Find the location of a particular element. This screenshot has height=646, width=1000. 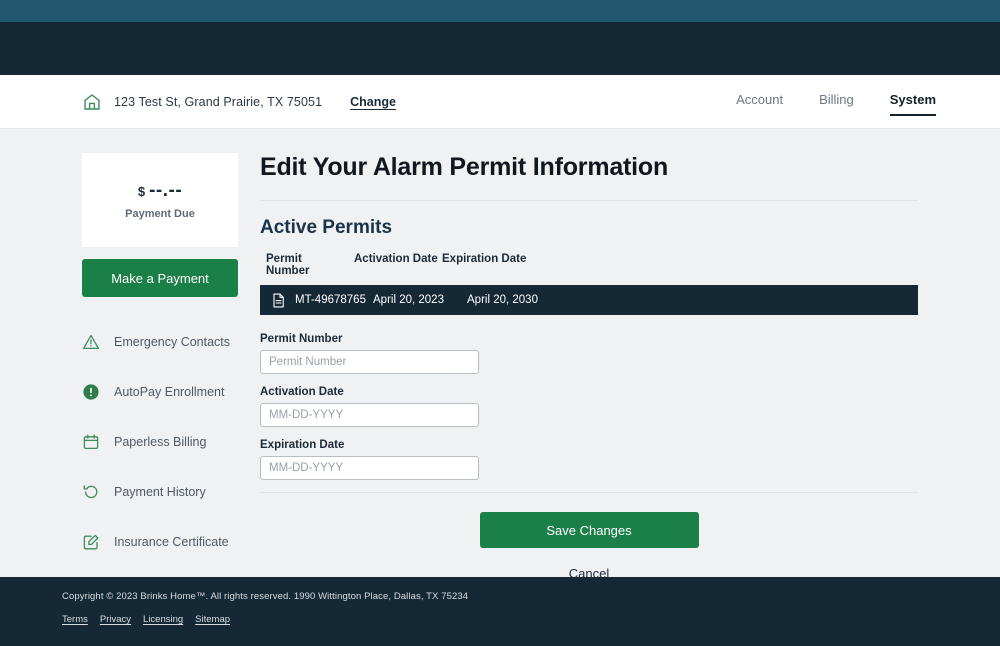

field-activation-date: Activation Date is located at coordinates (589, 406).